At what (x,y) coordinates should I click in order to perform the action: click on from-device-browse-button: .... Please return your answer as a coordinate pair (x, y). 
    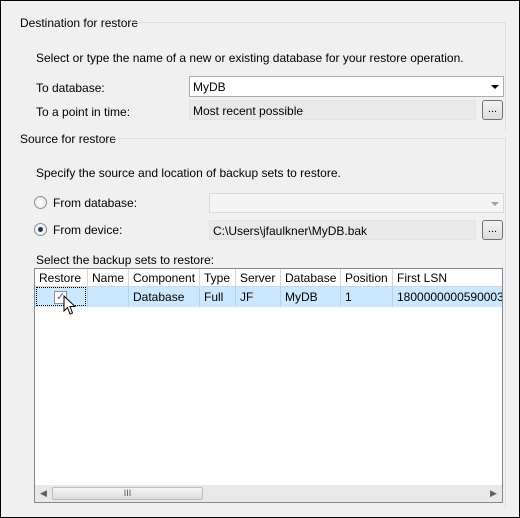
    Looking at the image, I should click on (492, 230).